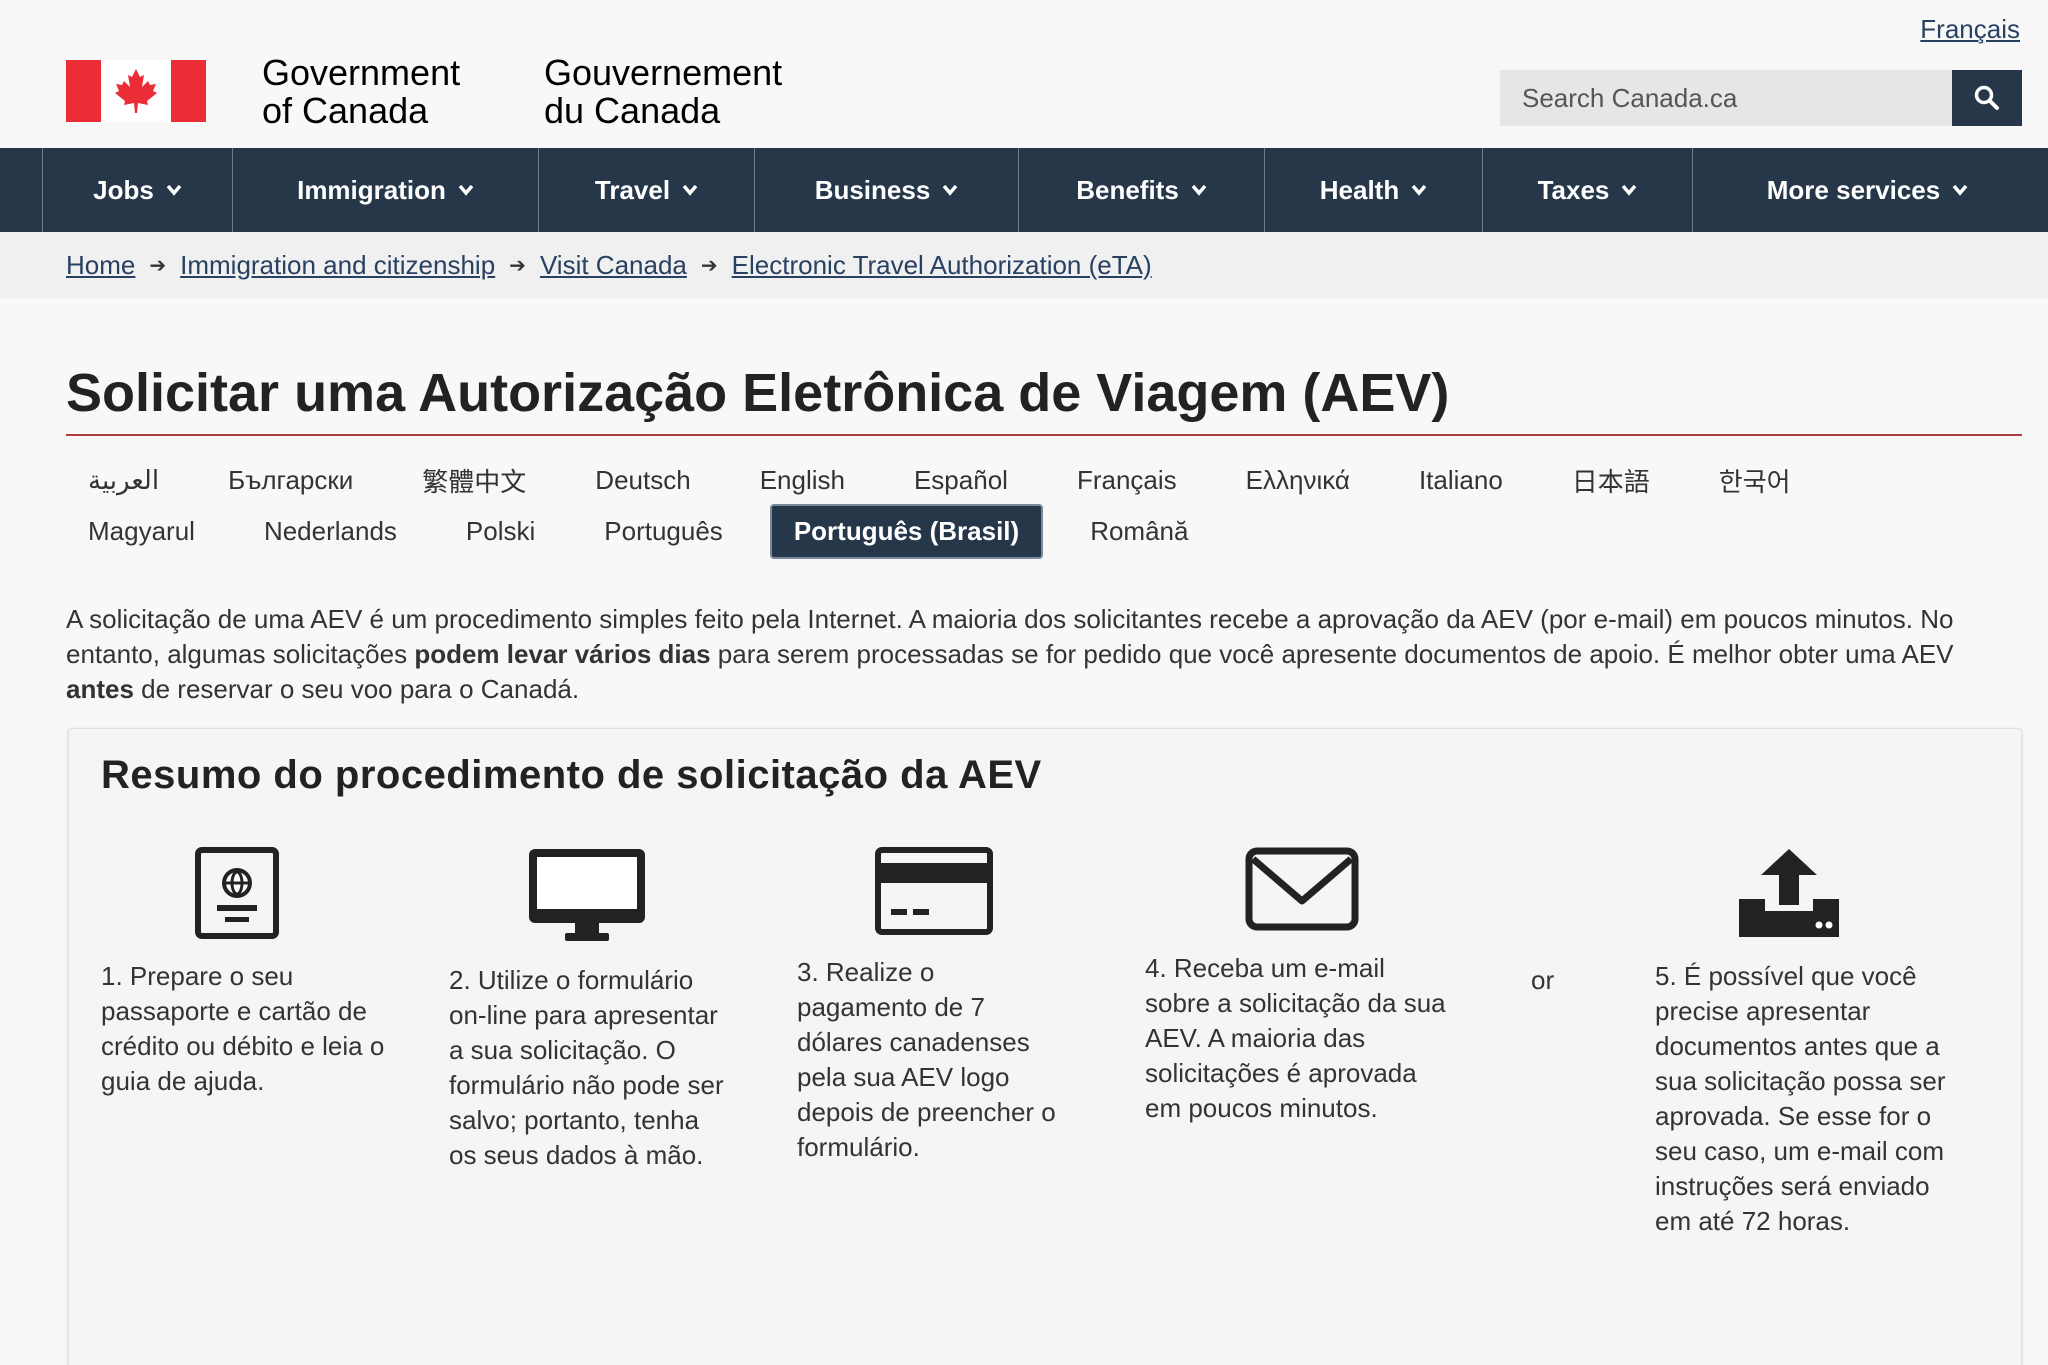 The width and height of the screenshot is (2048, 1365). What do you see at coordinates (1302, 889) in the screenshot?
I see `envelope-icon` at bounding box center [1302, 889].